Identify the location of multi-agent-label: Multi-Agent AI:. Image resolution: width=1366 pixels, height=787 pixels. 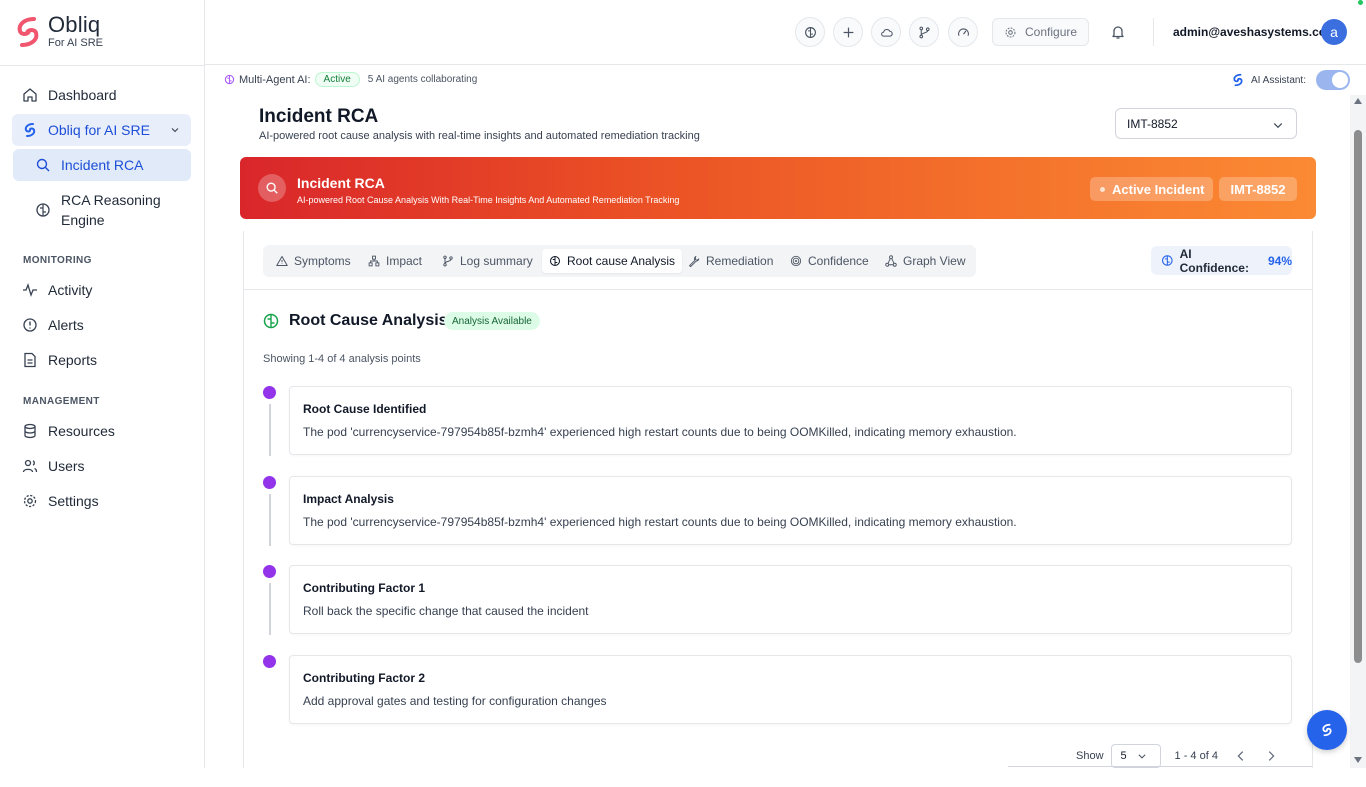
(275, 79).